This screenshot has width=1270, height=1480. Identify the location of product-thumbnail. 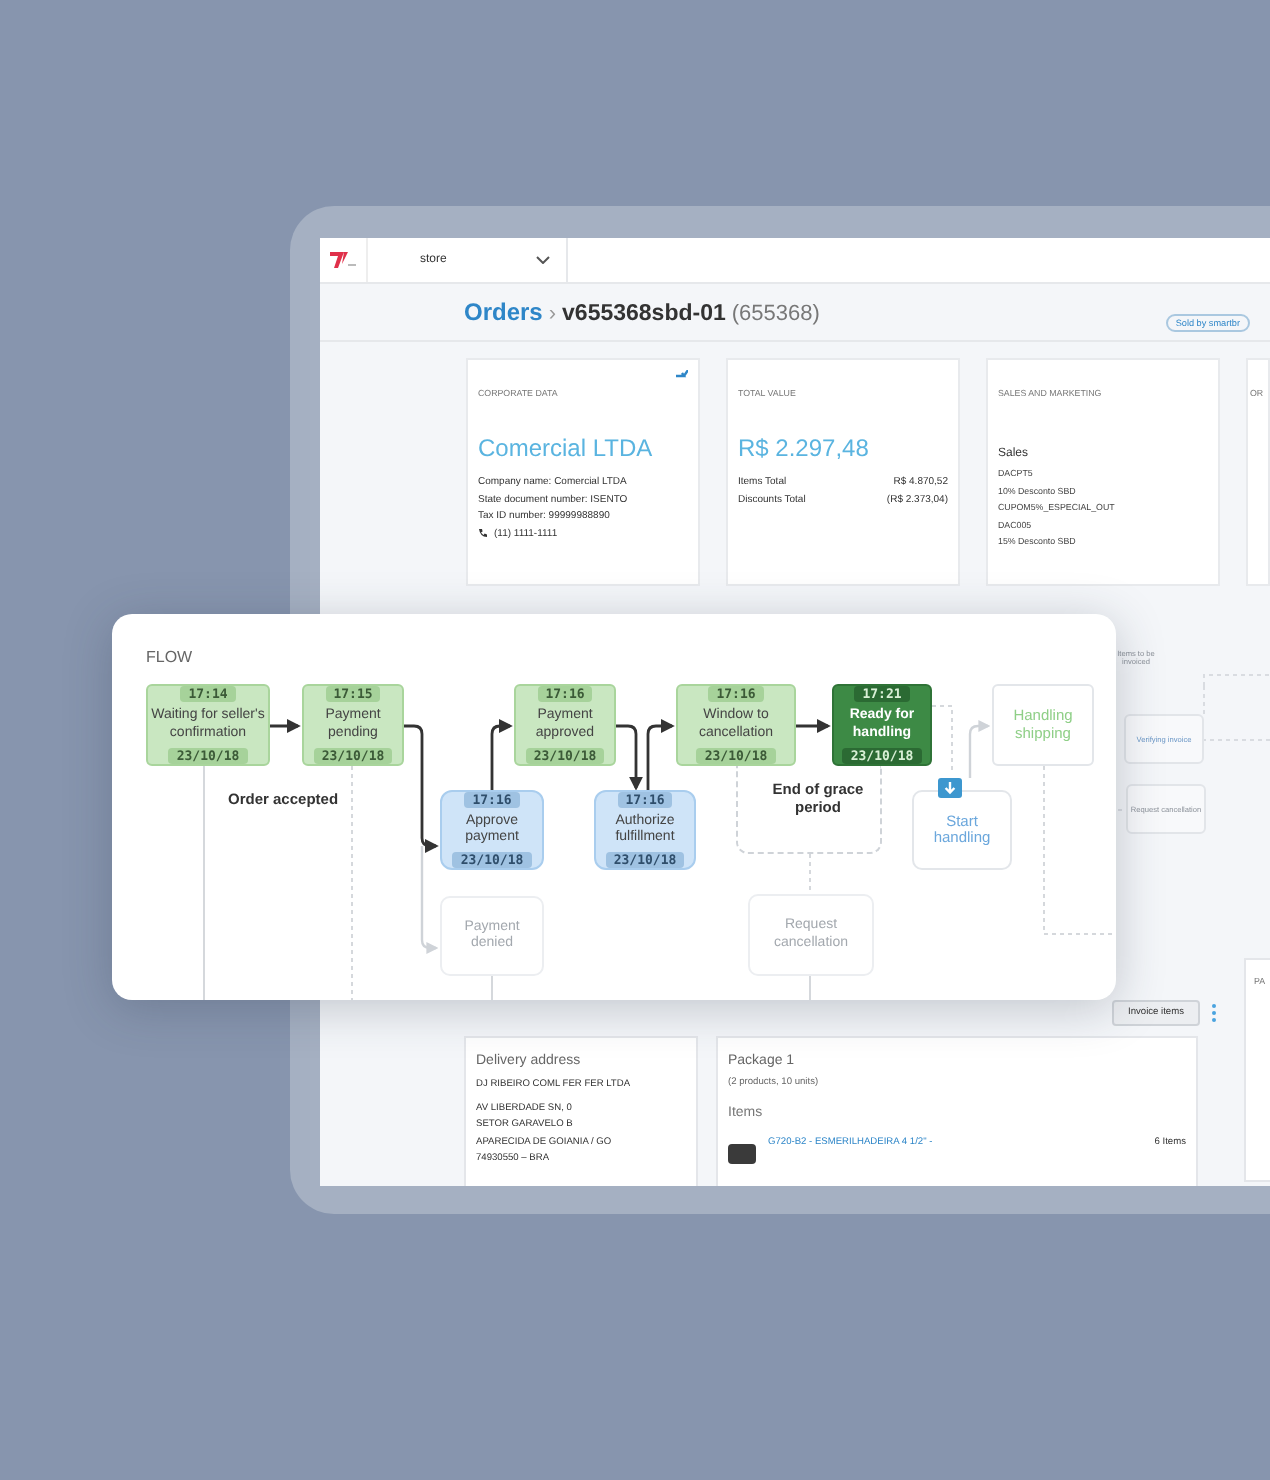
(742, 1154).